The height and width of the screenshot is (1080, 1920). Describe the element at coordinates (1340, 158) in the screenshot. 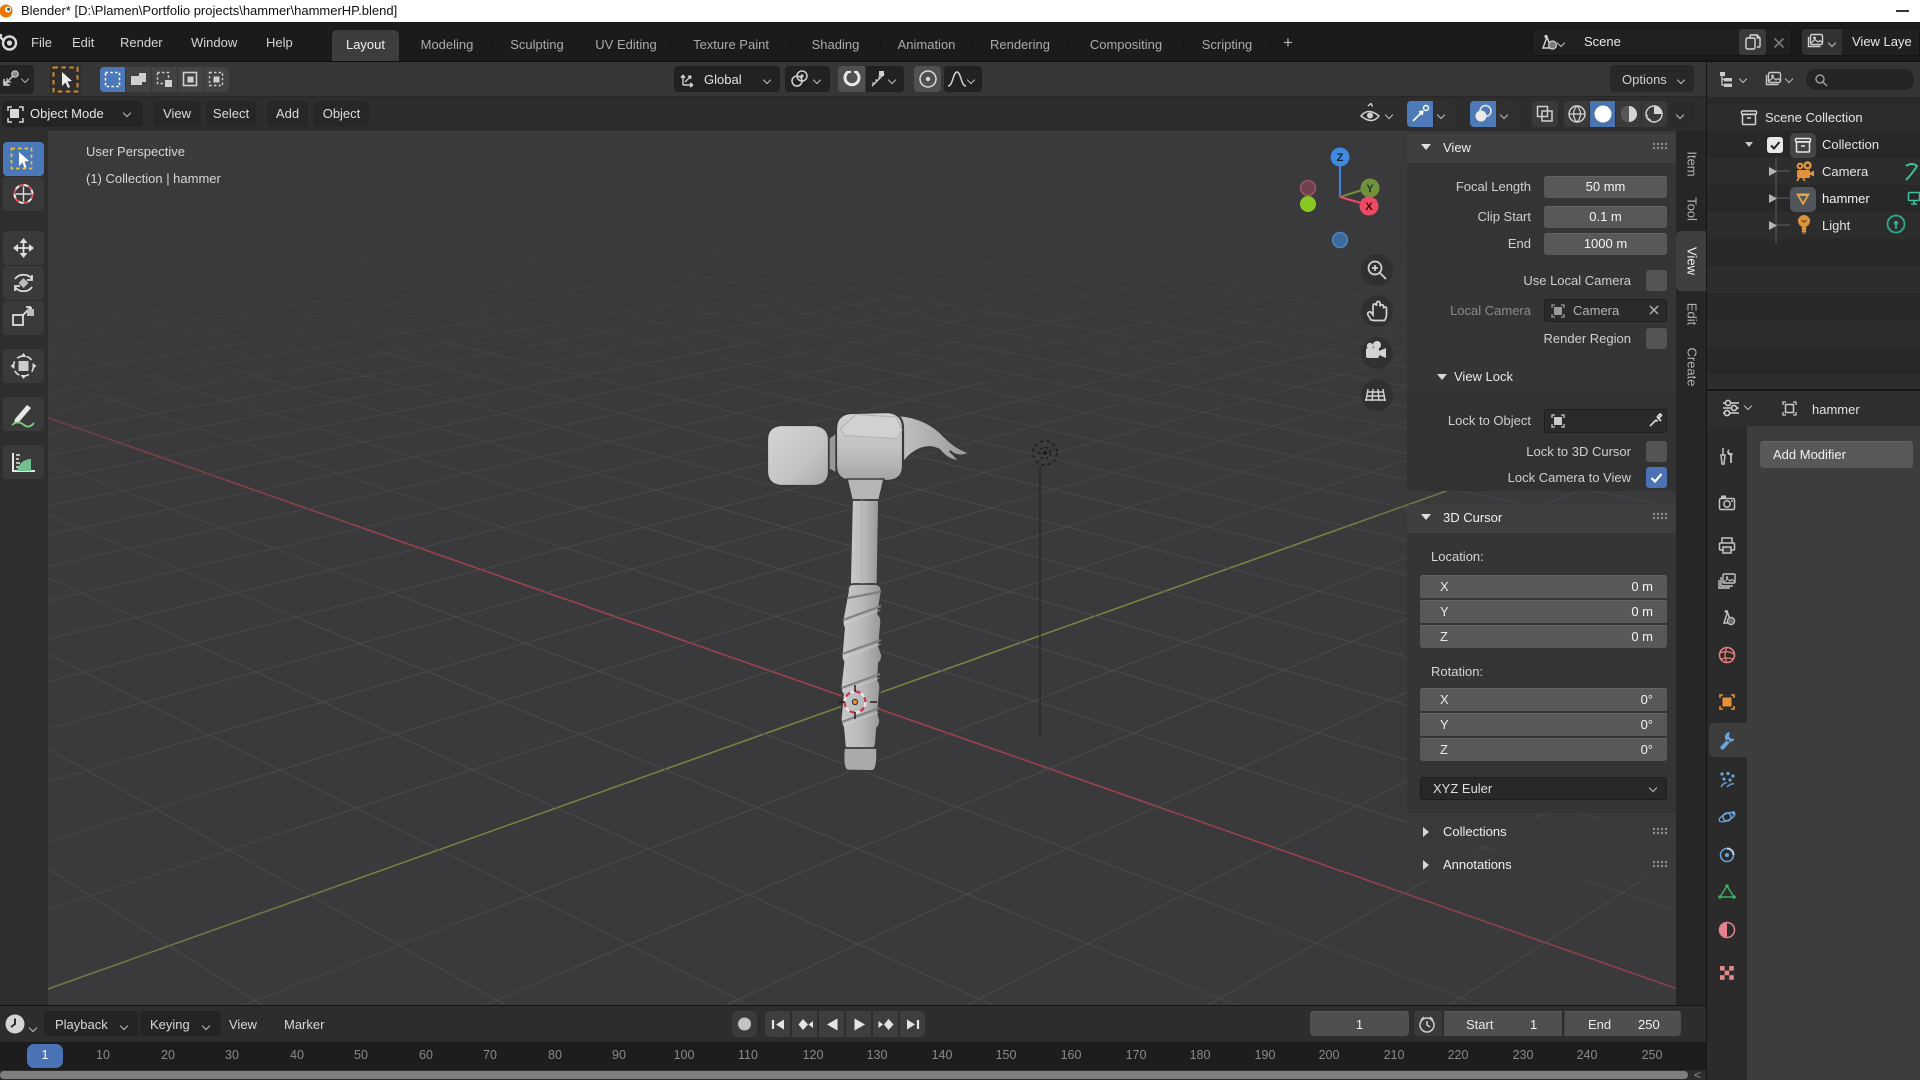

I see `svg-text: Z` at that location.